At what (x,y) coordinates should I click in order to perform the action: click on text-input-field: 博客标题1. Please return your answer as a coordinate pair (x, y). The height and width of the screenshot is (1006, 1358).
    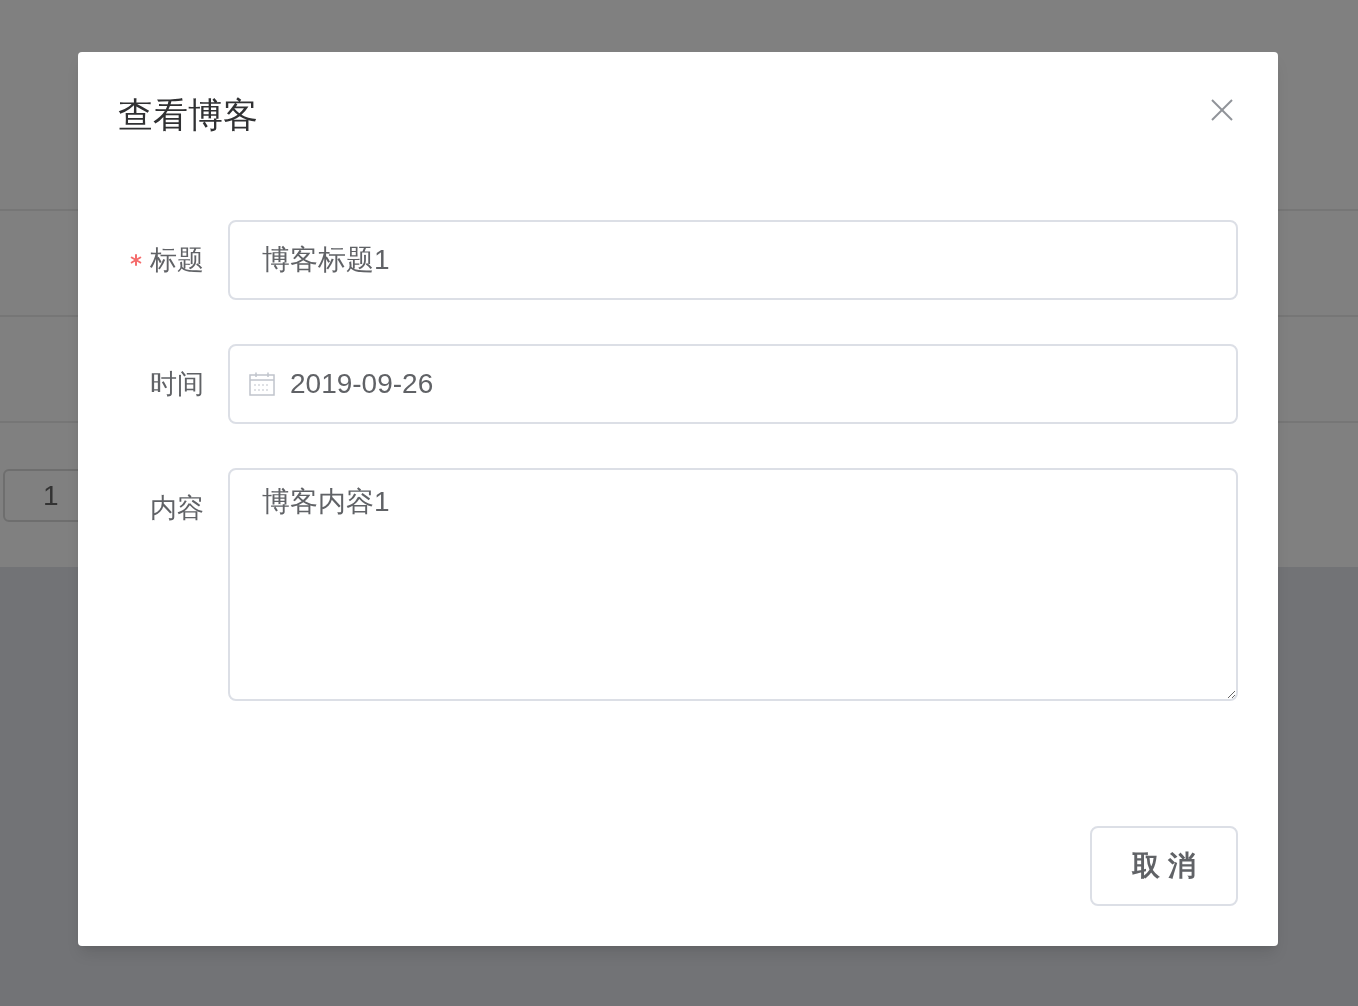
    Looking at the image, I should click on (733, 260).